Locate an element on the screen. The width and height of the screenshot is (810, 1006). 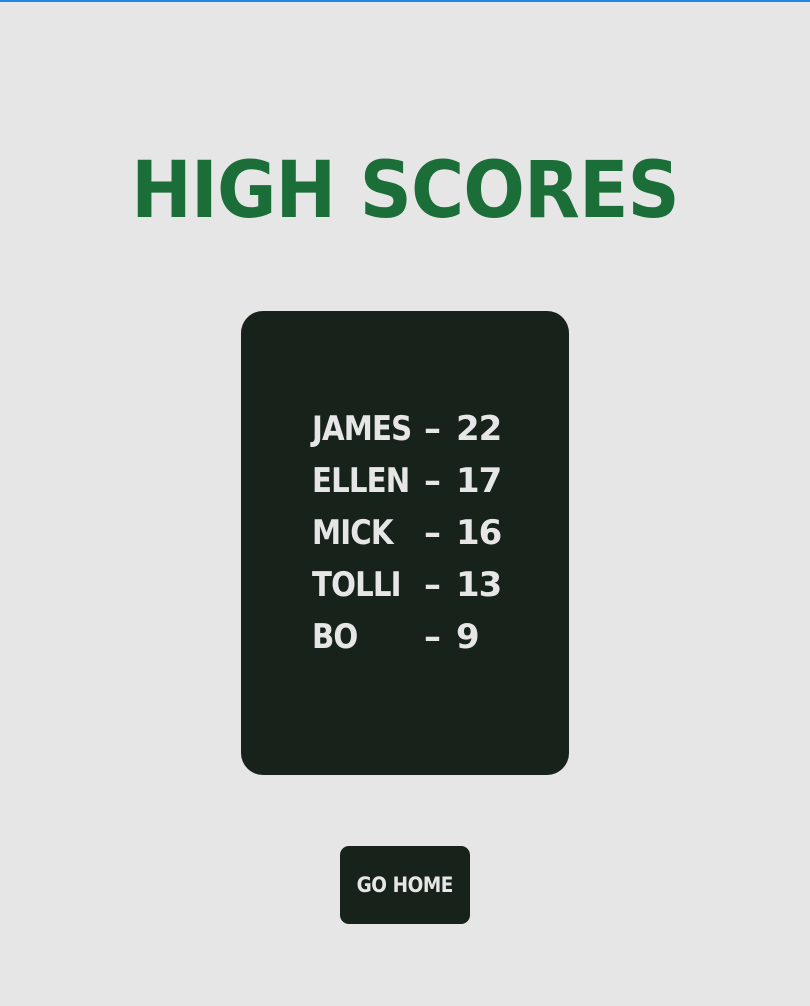
go-home-label: GO HOME is located at coordinates (405, 885).